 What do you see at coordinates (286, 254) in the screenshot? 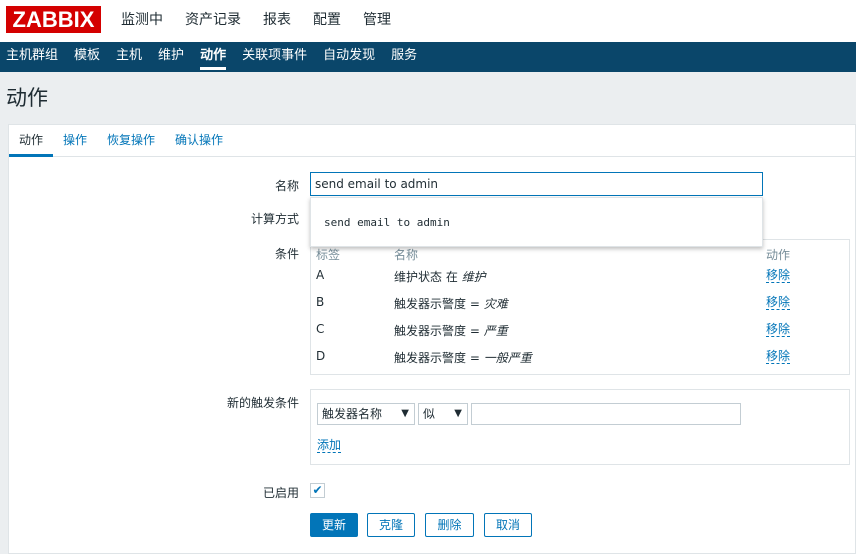
I see `conditions-label: 条件` at bounding box center [286, 254].